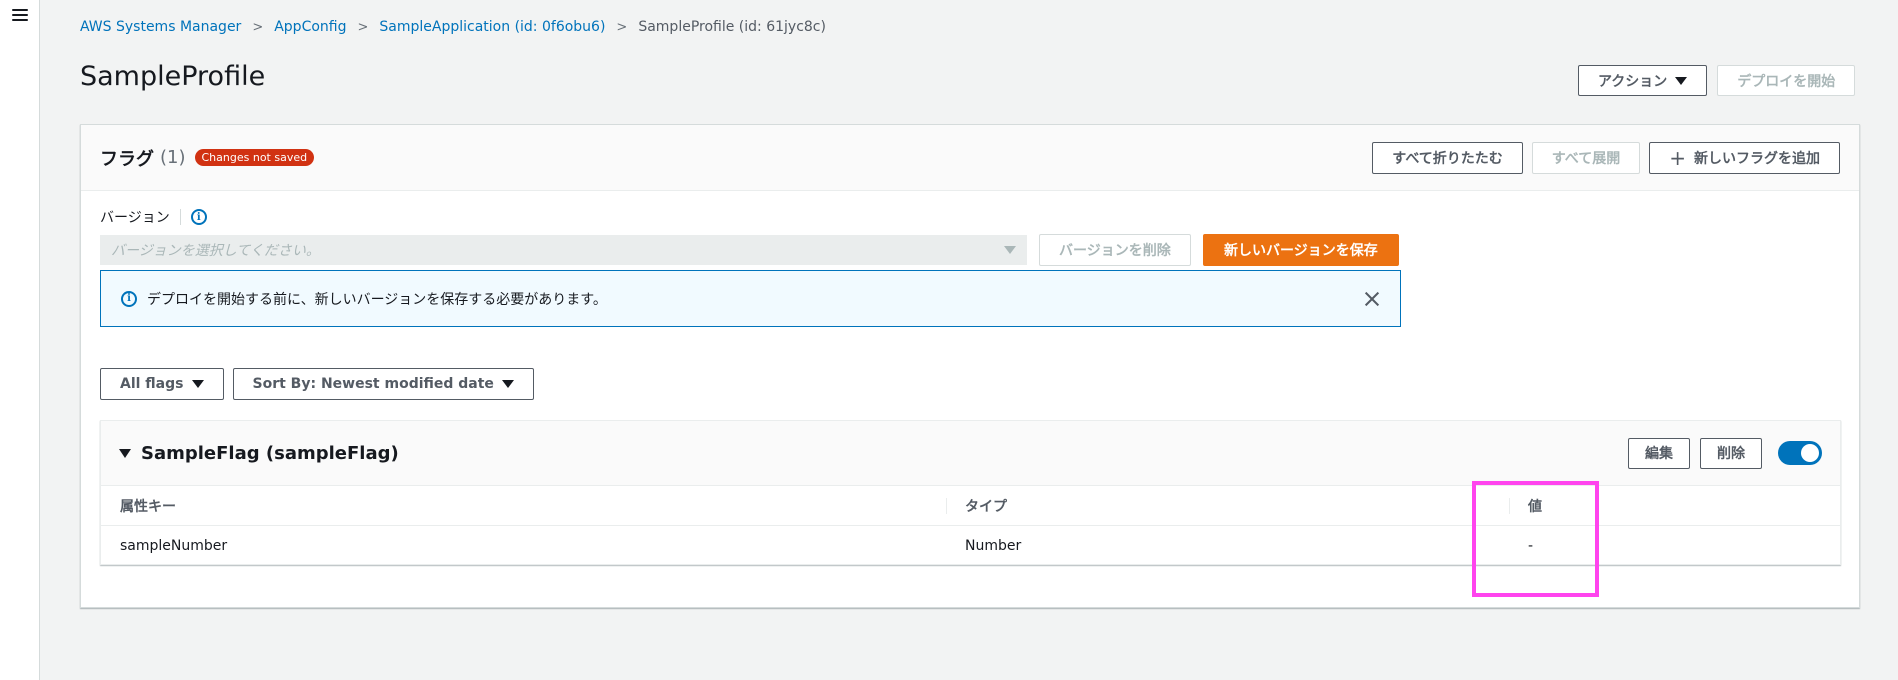 Image resolution: width=1898 pixels, height=680 pixels. Describe the element at coordinates (1535, 539) in the screenshot. I see `highlight-annotation` at that location.